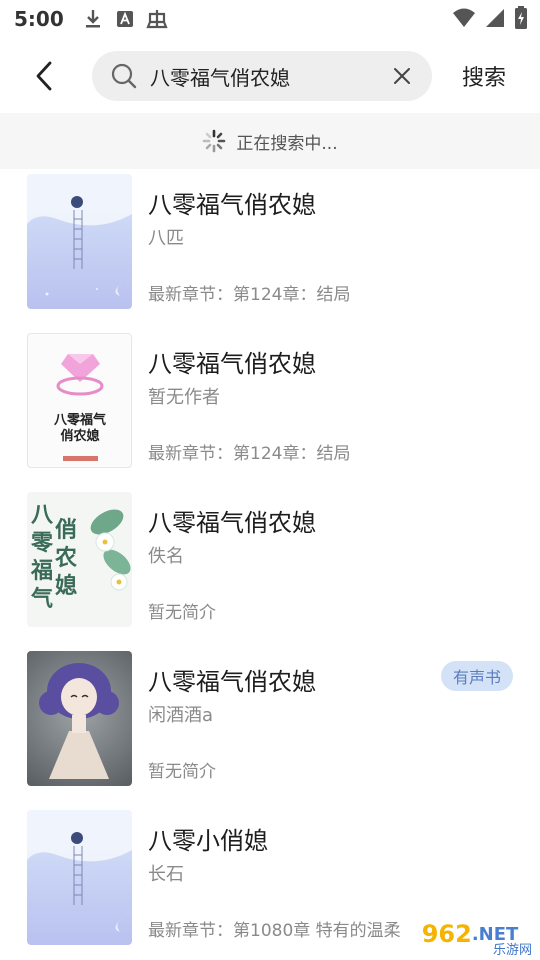 Image resolution: width=540 pixels, height=960 pixels. What do you see at coordinates (66, 586) in the screenshot?
I see `svg-text: 媳` at bounding box center [66, 586].